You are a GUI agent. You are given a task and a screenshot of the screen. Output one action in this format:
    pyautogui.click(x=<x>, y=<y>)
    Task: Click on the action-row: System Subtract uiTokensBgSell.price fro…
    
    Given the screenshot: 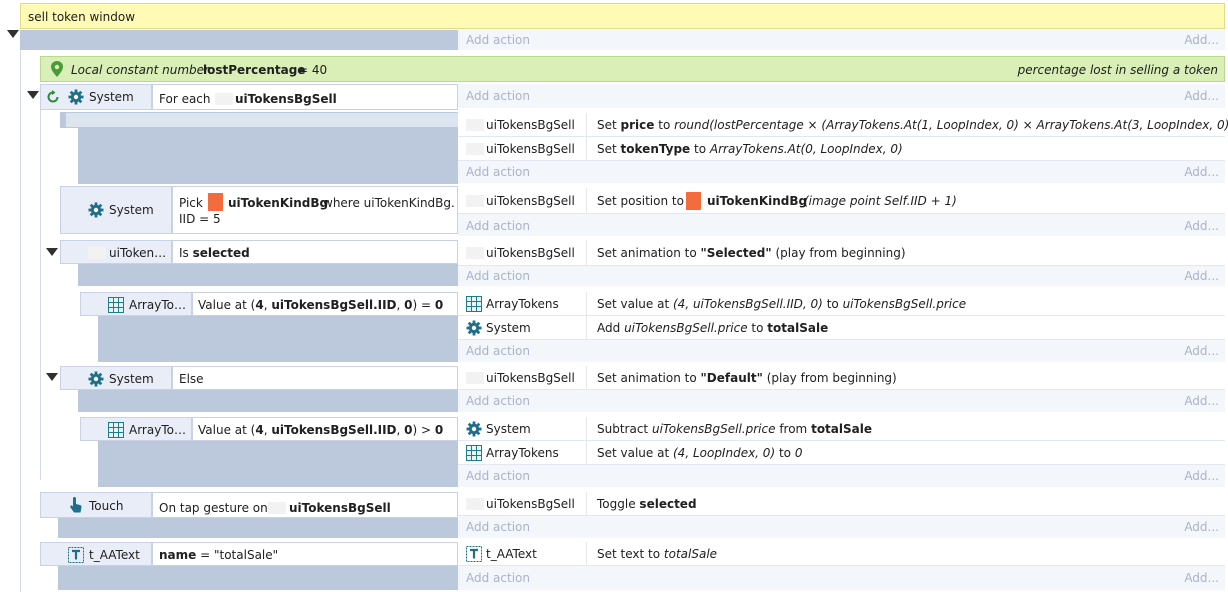 What is the action you would take?
    pyautogui.click(x=841, y=429)
    